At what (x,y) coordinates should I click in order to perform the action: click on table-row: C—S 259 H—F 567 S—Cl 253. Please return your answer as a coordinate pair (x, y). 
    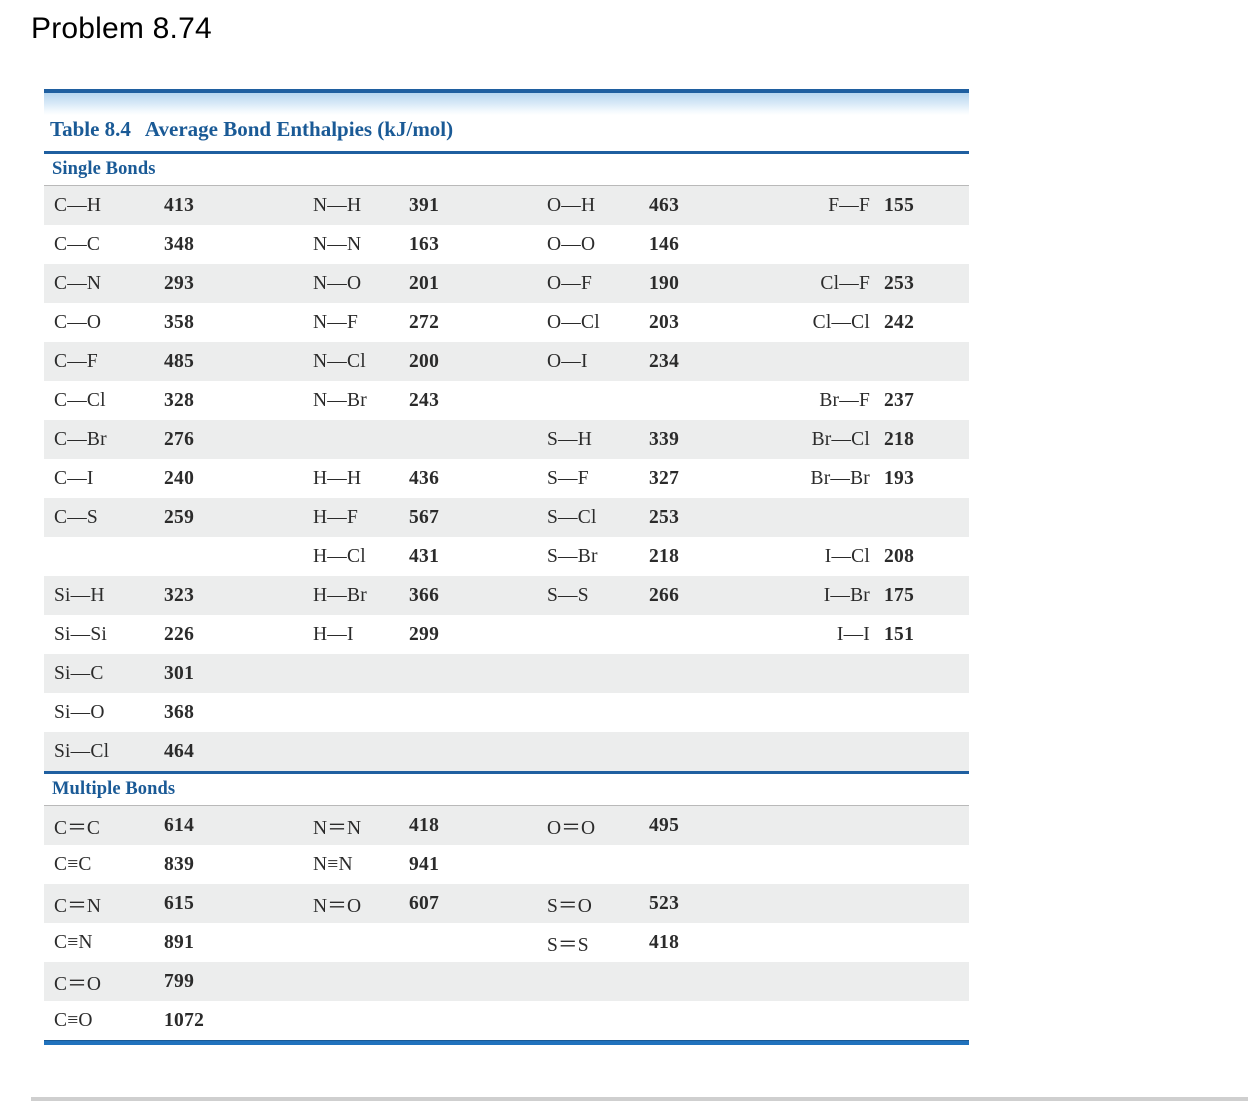
    Looking at the image, I should click on (506, 517).